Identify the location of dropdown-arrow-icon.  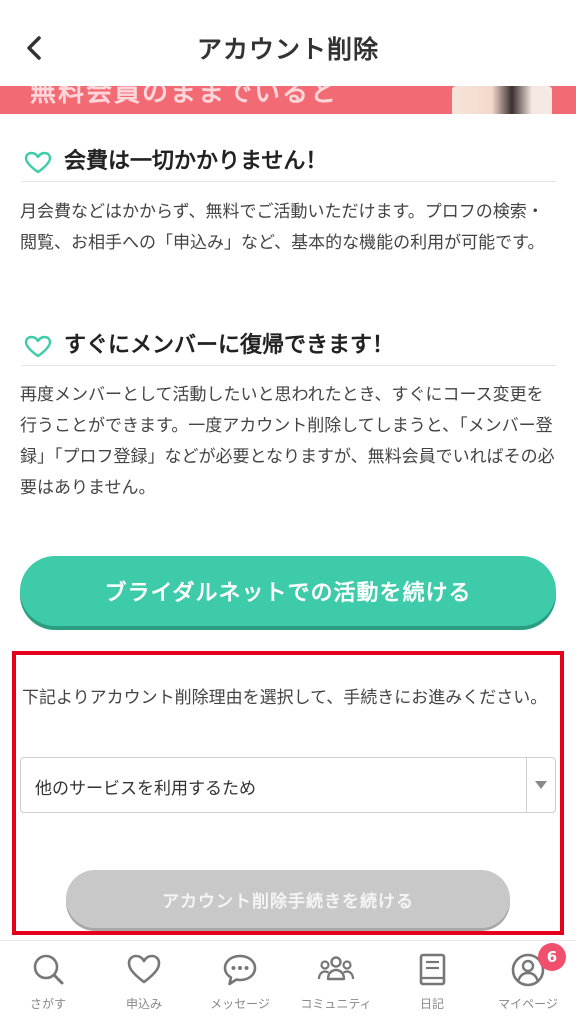
(541, 785).